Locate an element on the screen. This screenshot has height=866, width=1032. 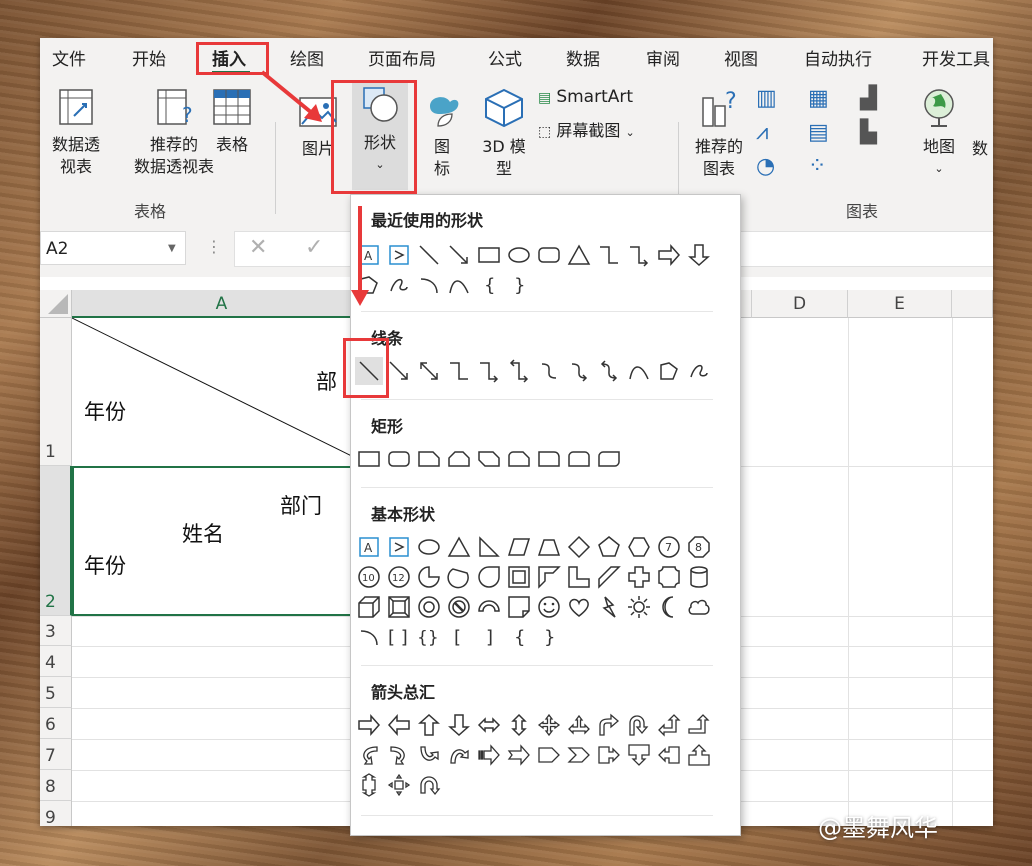
annotation-arrows is located at coordinates (314, 188).